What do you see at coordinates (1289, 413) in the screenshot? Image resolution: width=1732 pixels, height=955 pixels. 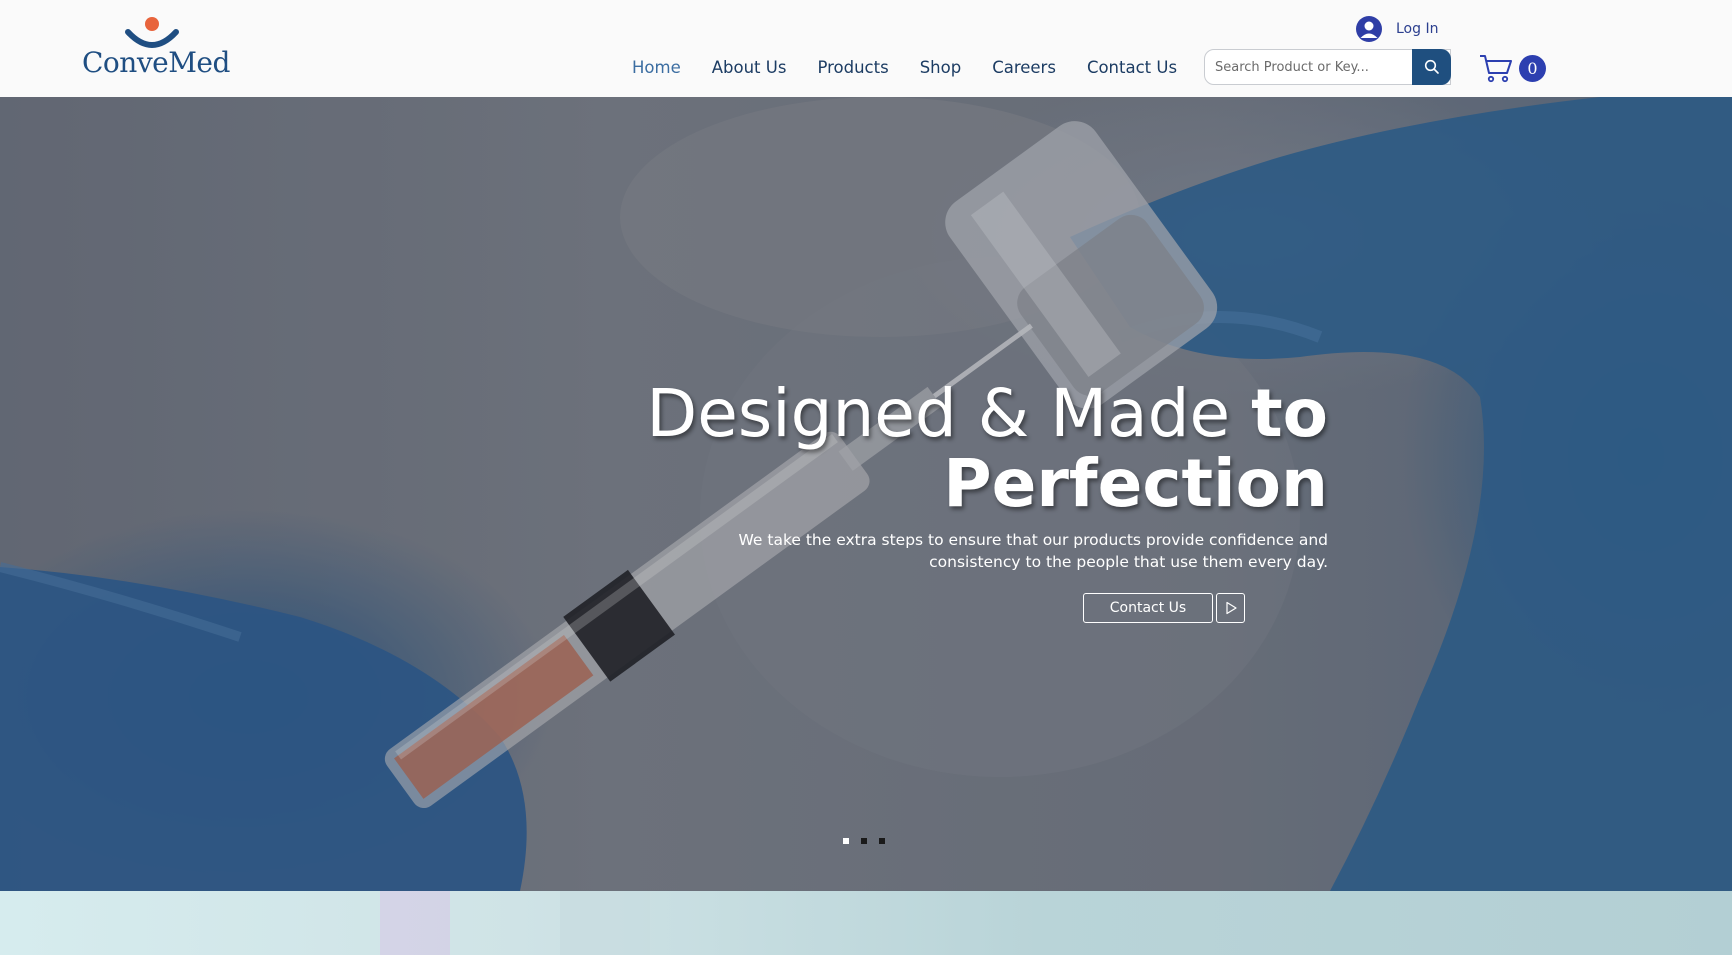 I see `hero-title-bold-1: to` at bounding box center [1289, 413].